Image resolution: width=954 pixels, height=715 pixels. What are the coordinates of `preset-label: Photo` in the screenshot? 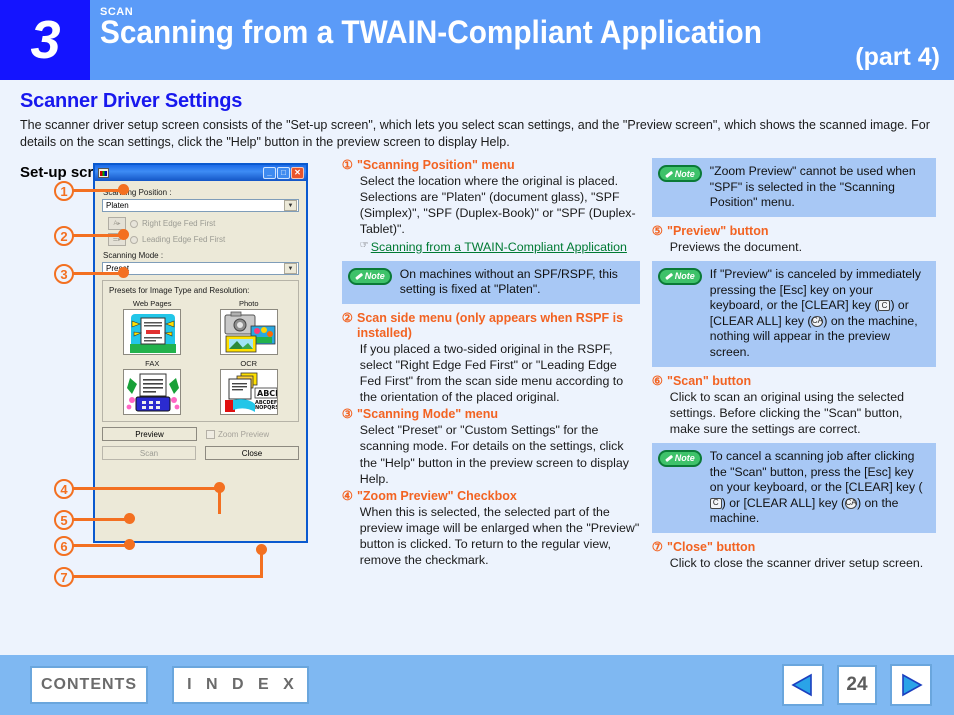 It's located at (248, 303).